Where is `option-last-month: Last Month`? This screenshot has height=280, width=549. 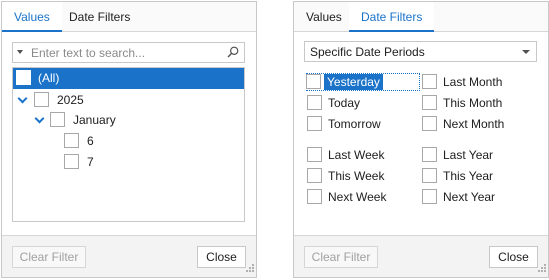
option-last-month: Last Month is located at coordinates (479, 82).